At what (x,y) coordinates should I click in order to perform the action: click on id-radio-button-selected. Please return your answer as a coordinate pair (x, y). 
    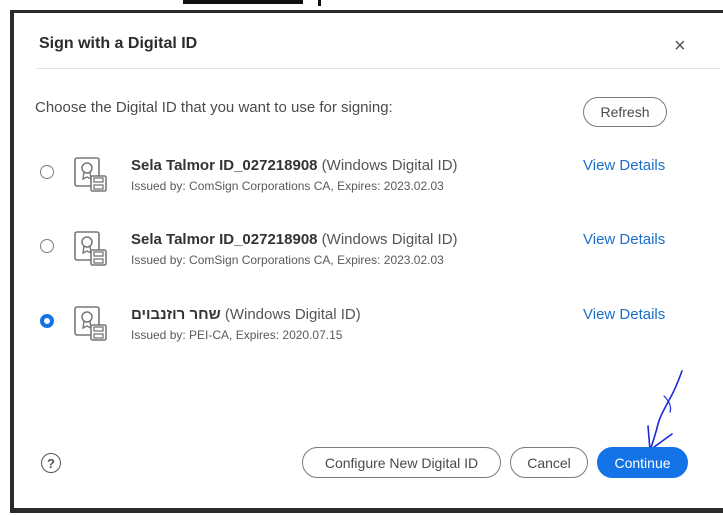
    Looking at the image, I should click on (47, 321).